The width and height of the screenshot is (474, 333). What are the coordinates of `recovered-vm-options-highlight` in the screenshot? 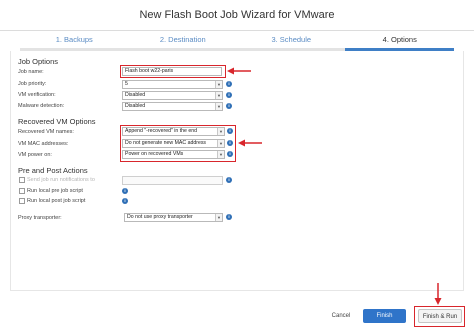 It's located at (178, 143).